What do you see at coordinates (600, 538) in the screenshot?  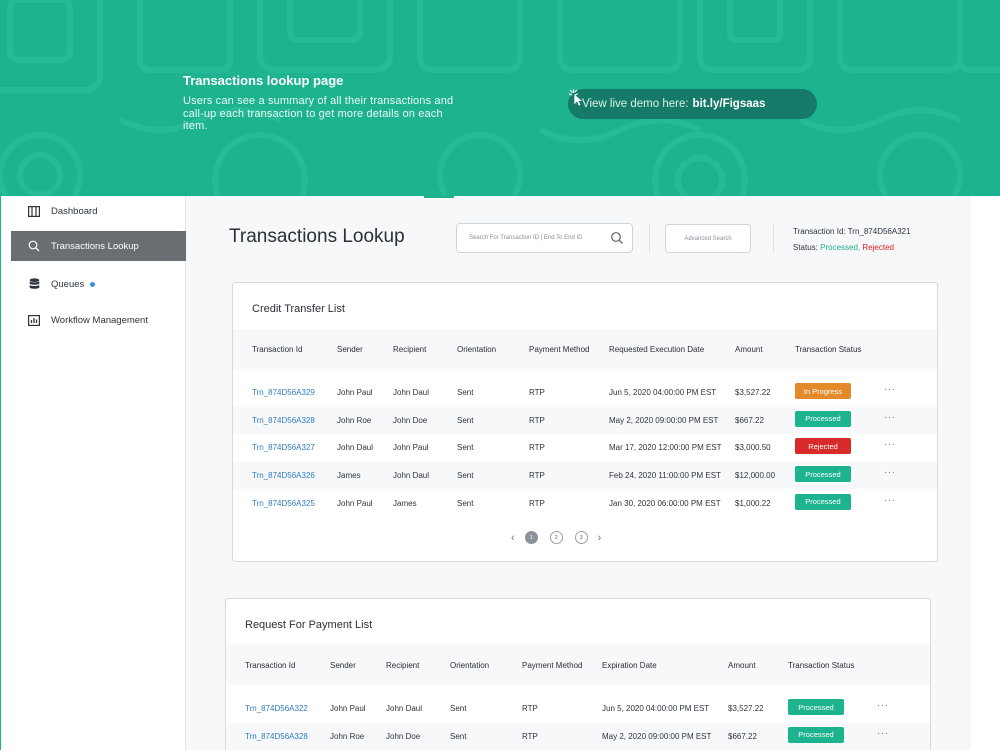 I see `chevron-right-icon: ›` at bounding box center [600, 538].